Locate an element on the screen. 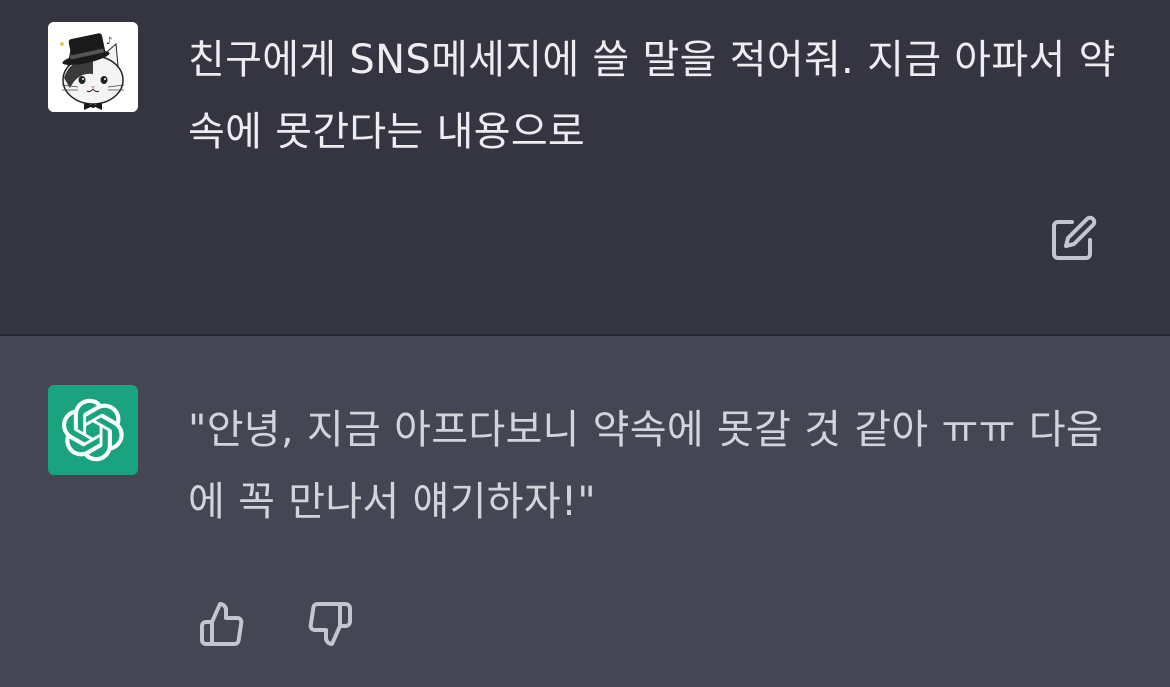 Image resolution: width=1170 pixels, height=687 pixels. assistant-avatar is located at coordinates (93, 430).